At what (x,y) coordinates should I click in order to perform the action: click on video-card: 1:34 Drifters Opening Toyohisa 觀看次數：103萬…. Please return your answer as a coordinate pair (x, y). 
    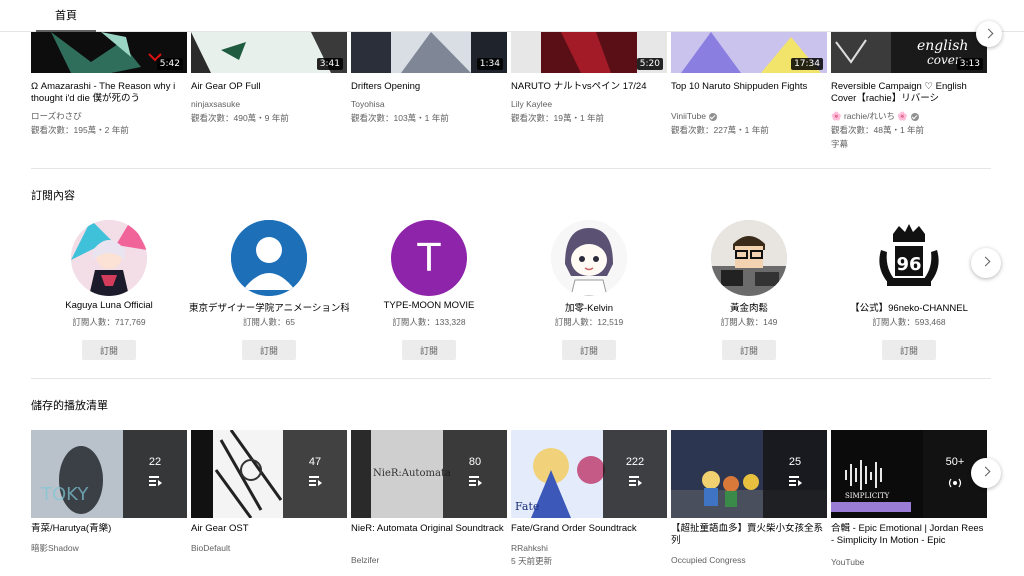
    Looking at the image, I should click on (429, 92).